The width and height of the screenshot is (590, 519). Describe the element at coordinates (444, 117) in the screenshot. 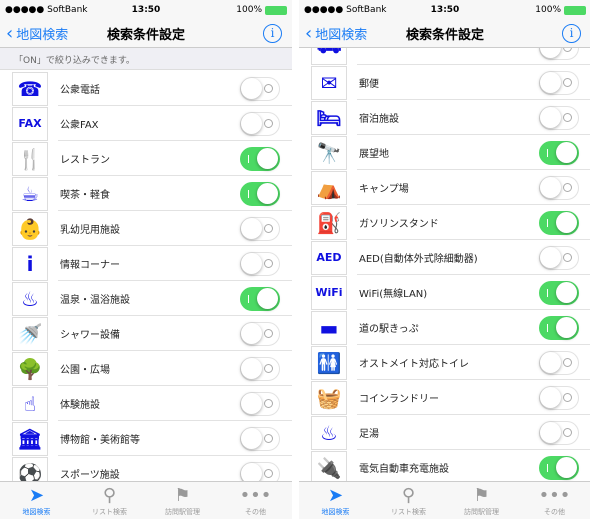

I see `list-item: 🛏 宿泊施設` at that location.